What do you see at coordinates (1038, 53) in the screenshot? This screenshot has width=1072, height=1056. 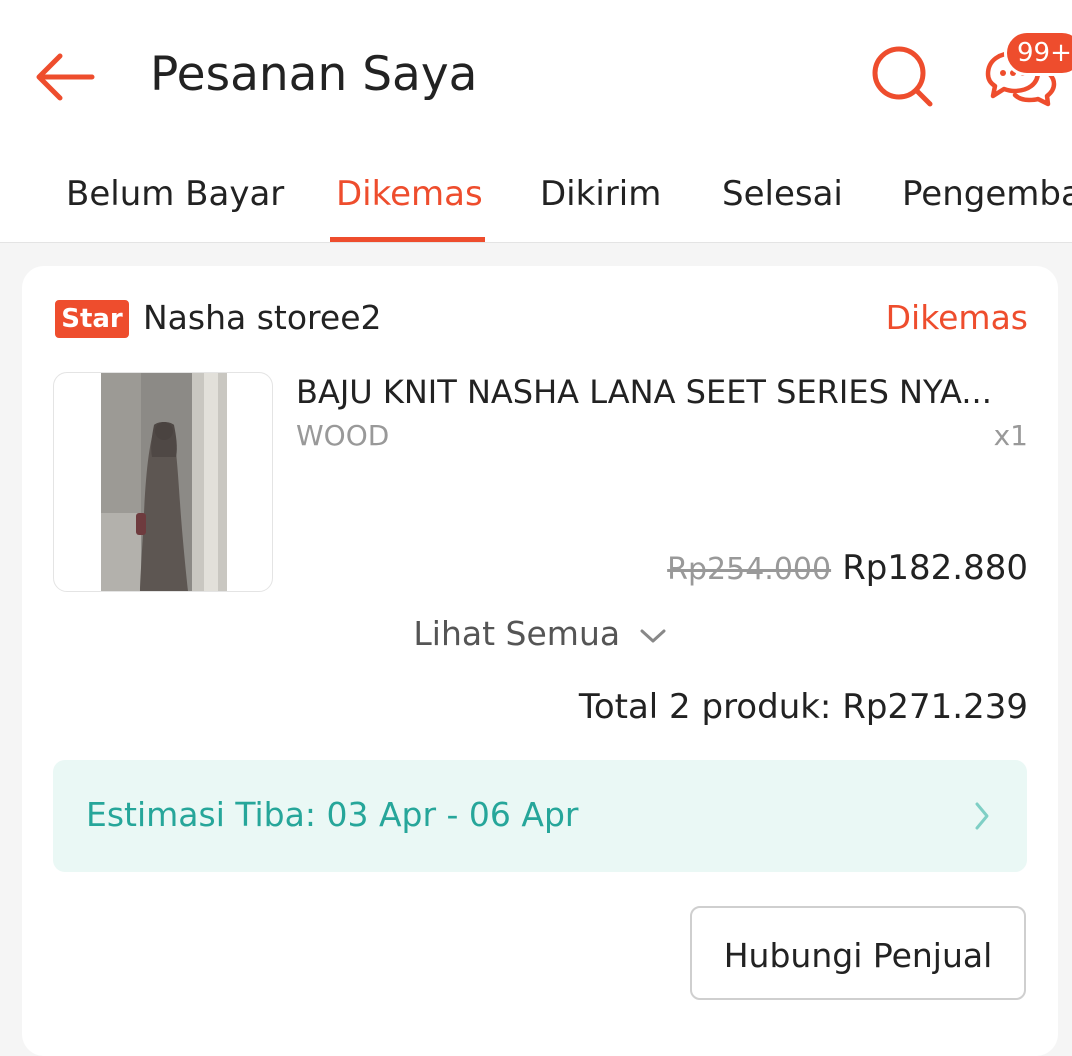 I see `chat-notification-badge: 99+` at bounding box center [1038, 53].